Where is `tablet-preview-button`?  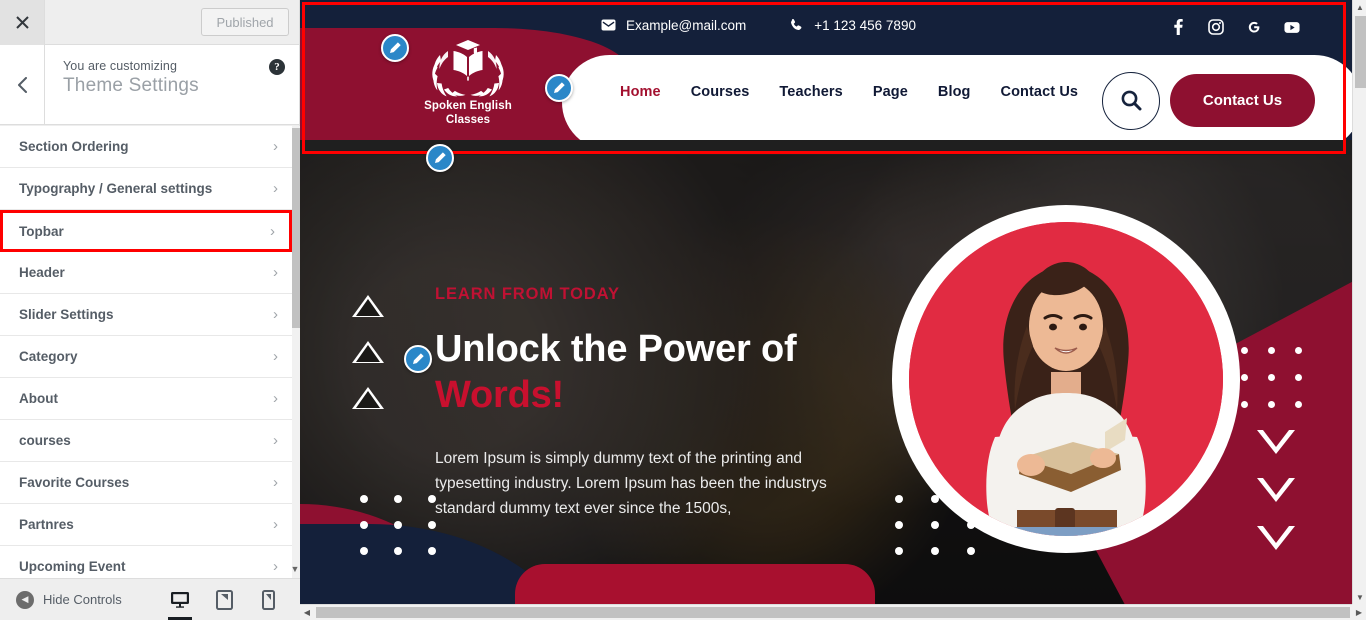 tablet-preview-button is located at coordinates (224, 600).